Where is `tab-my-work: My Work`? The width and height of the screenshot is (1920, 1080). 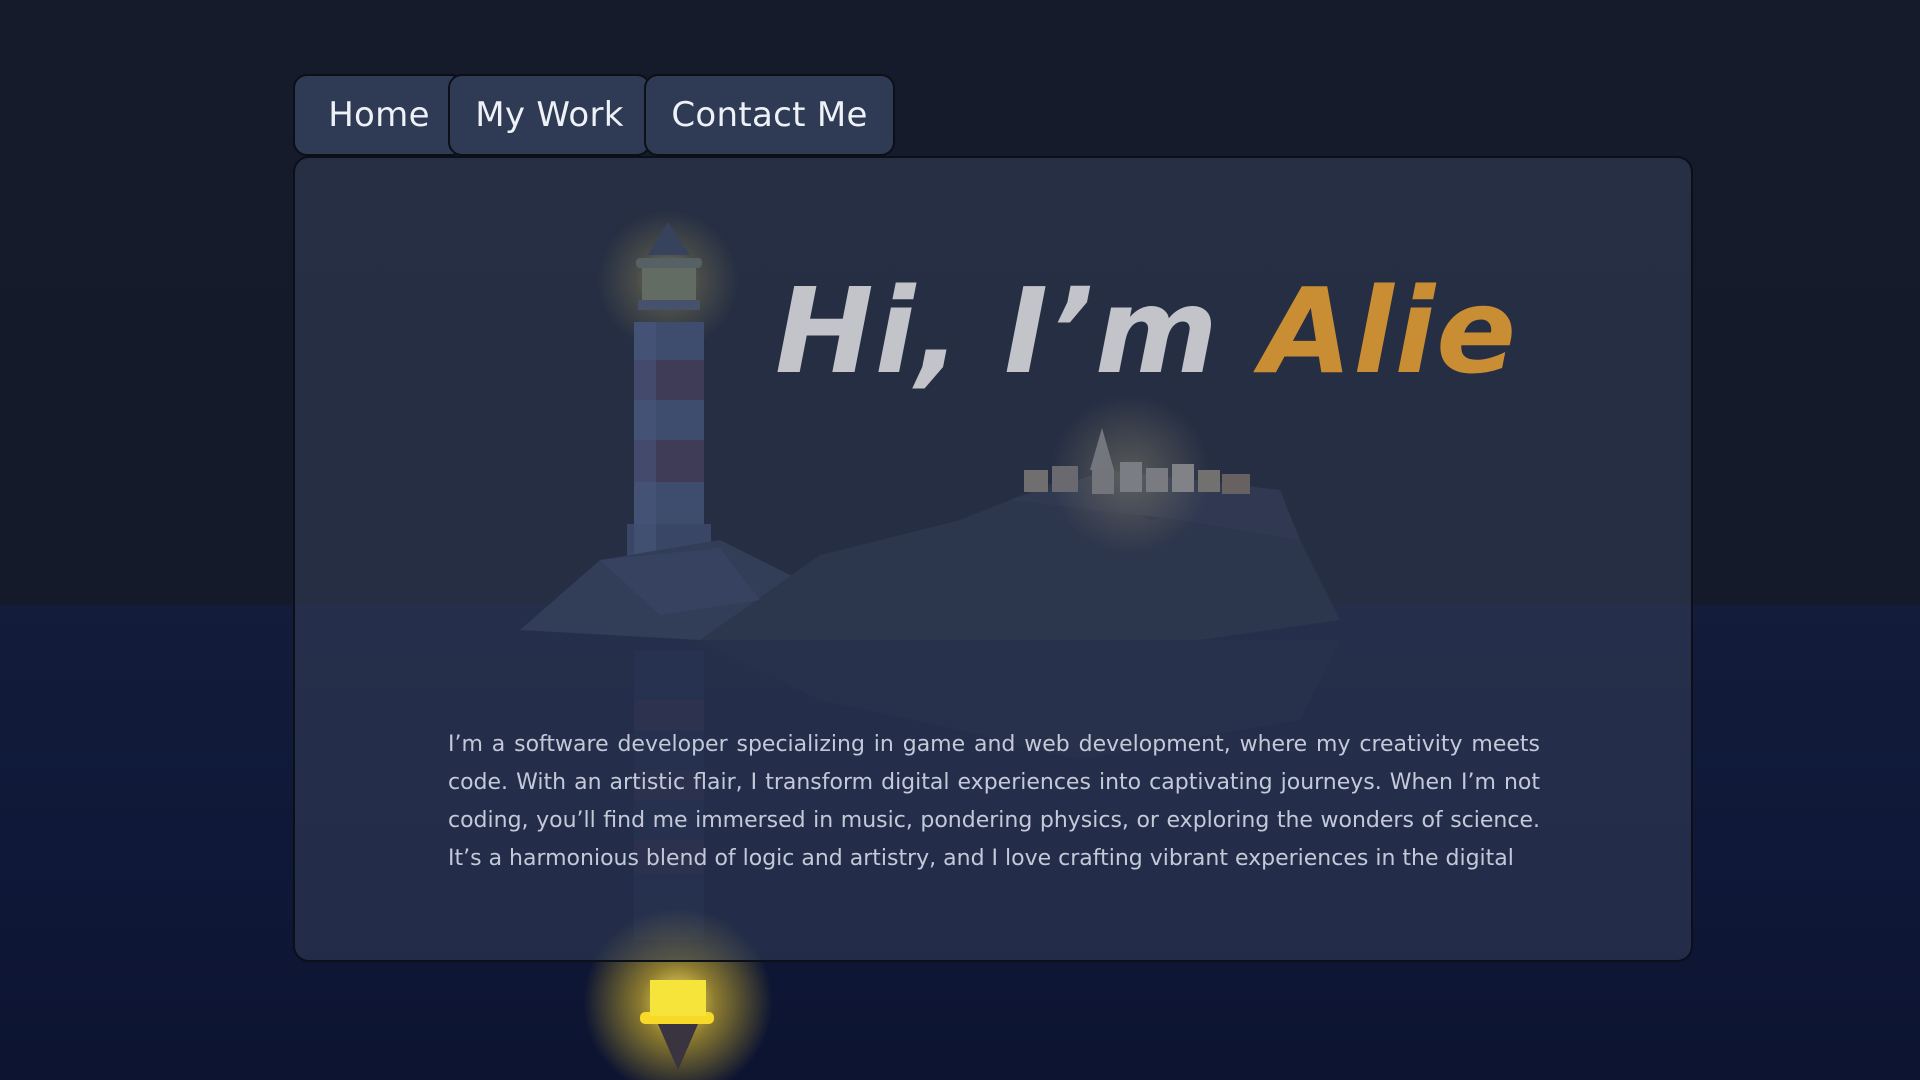
tab-my-work: My Work is located at coordinates (549, 115).